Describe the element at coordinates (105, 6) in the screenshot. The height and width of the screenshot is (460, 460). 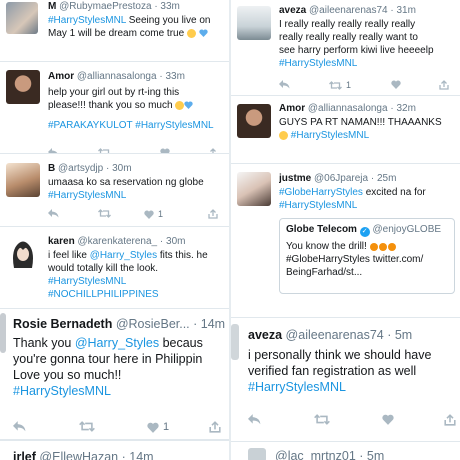
I see `author-handle: @RubymaePrestoza` at that location.